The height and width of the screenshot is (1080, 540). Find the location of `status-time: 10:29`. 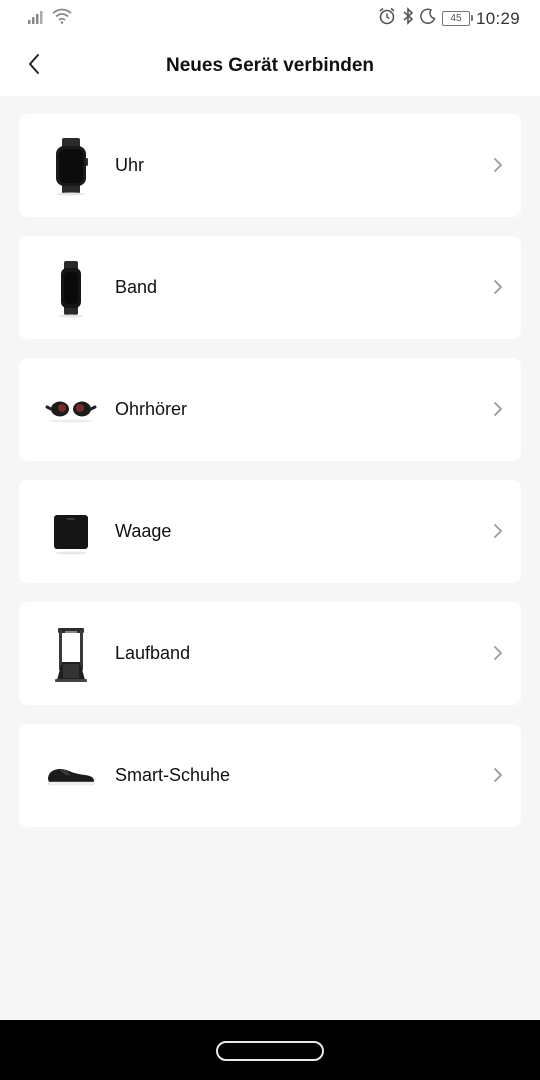

status-time: 10:29 is located at coordinates (497, 18).